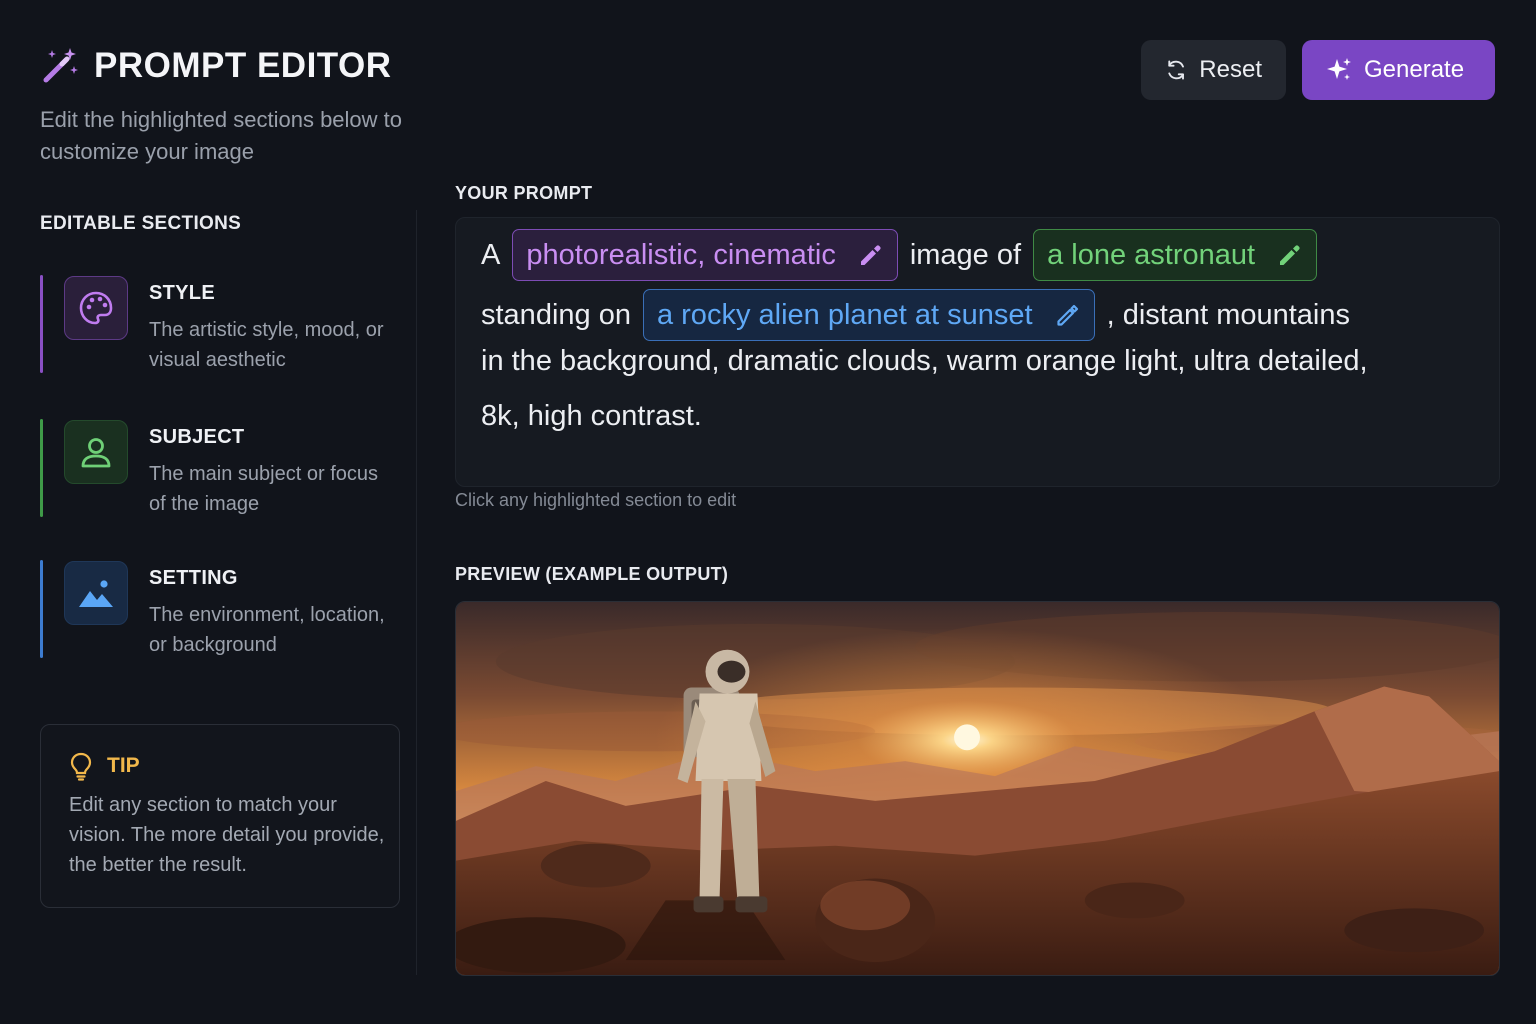 The width and height of the screenshot is (1536, 1024). I want to click on style-chip: photorealistic, cinematic, so click(705, 255).